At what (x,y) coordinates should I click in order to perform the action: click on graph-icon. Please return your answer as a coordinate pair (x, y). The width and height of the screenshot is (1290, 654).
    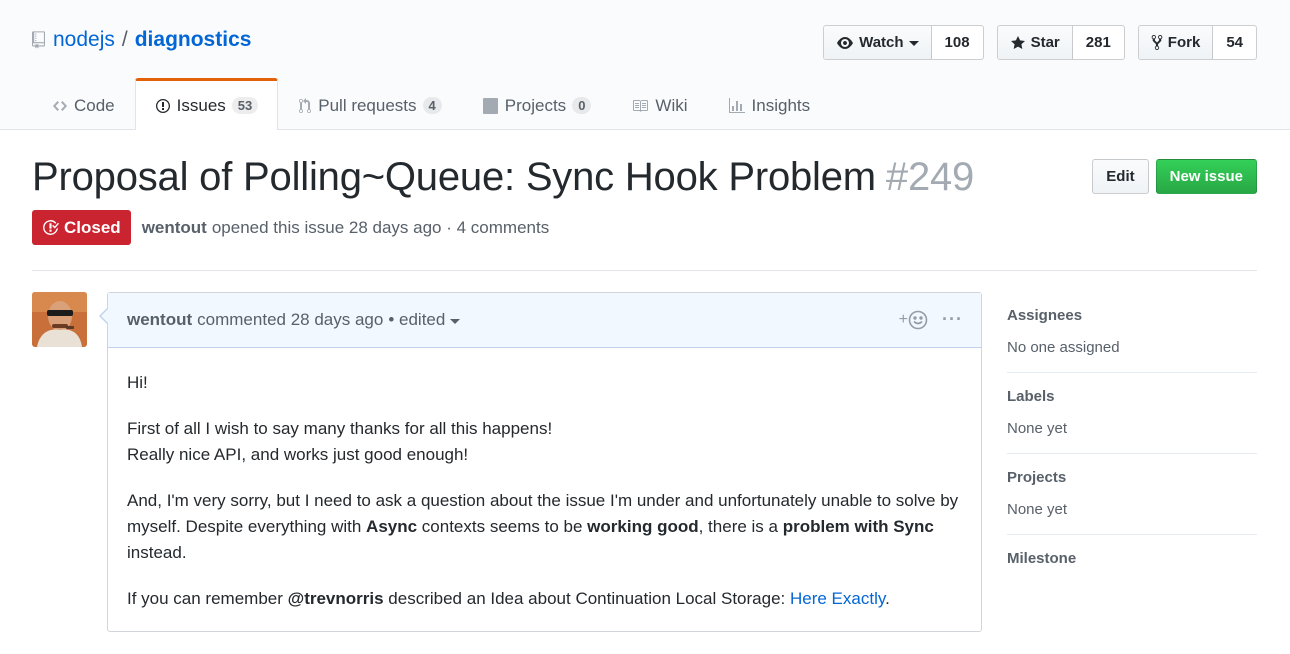
    Looking at the image, I should click on (736, 105).